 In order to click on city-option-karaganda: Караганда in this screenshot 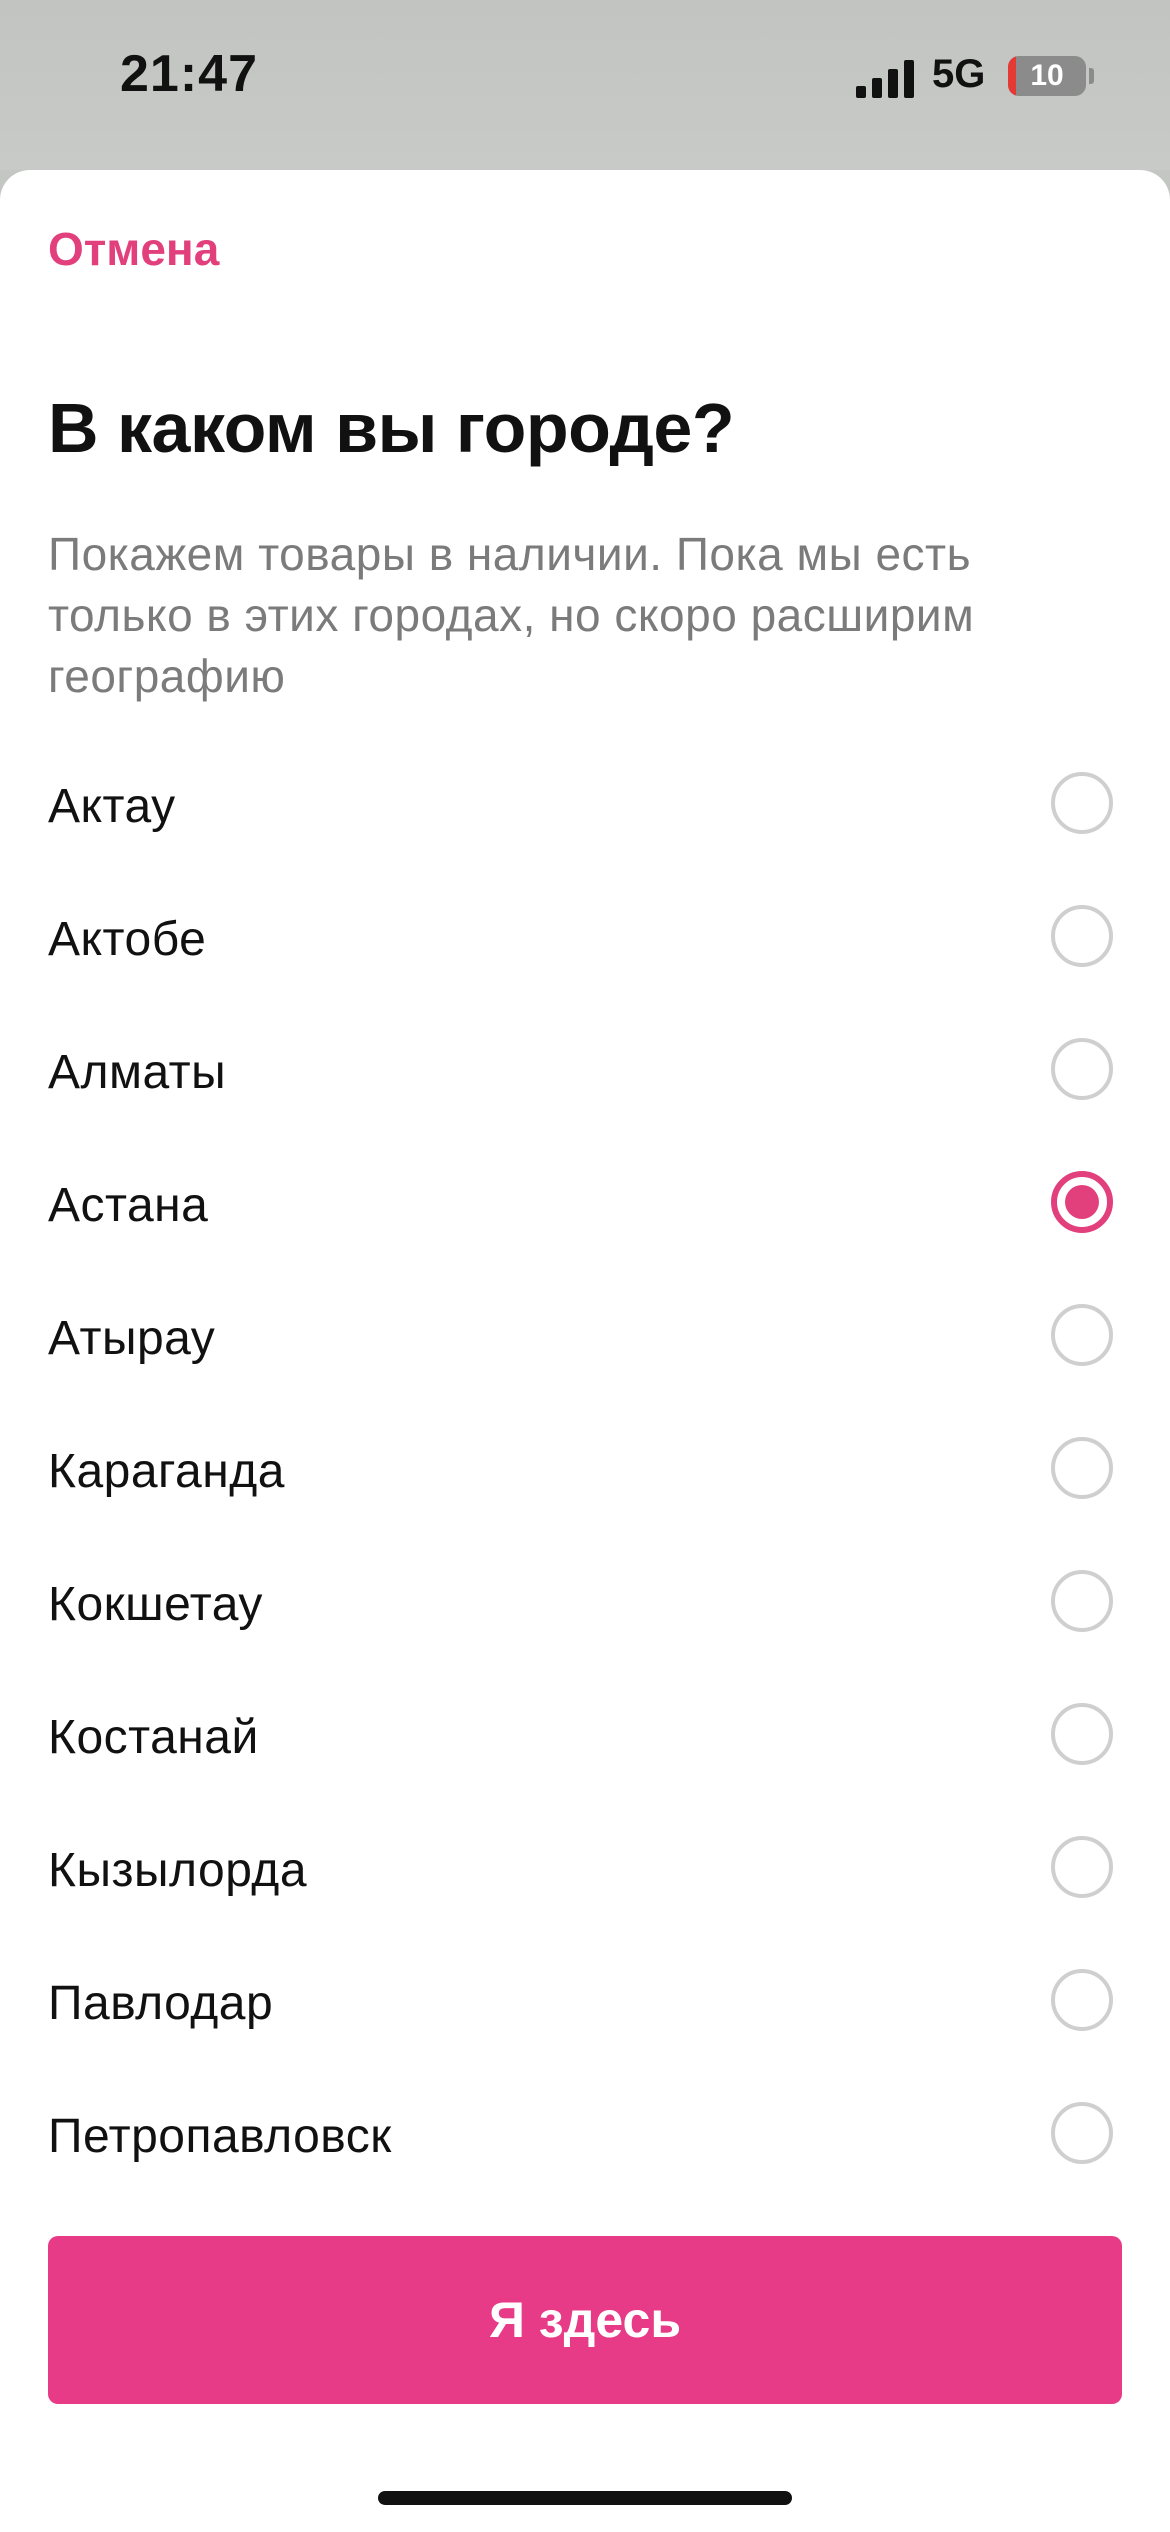, I will do `click(585, 1471)`.